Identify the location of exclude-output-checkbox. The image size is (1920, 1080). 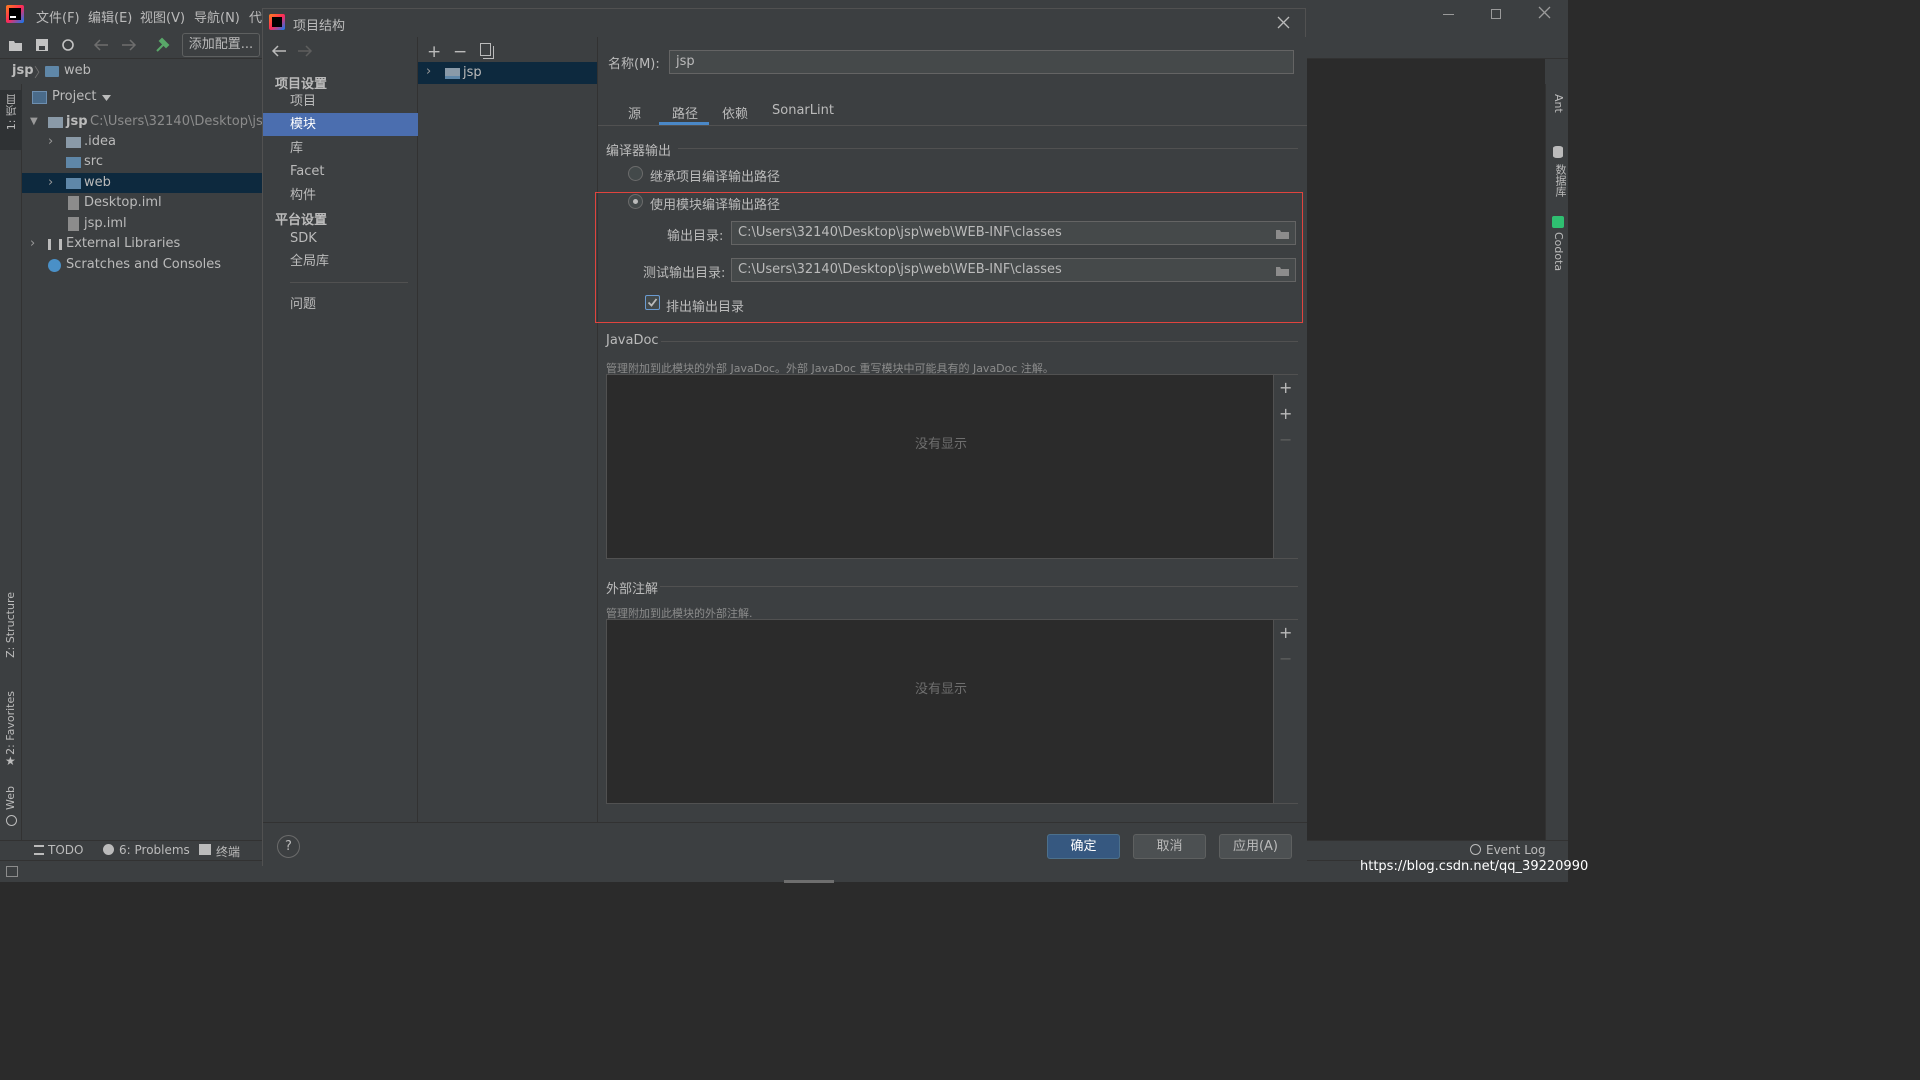
(652, 302).